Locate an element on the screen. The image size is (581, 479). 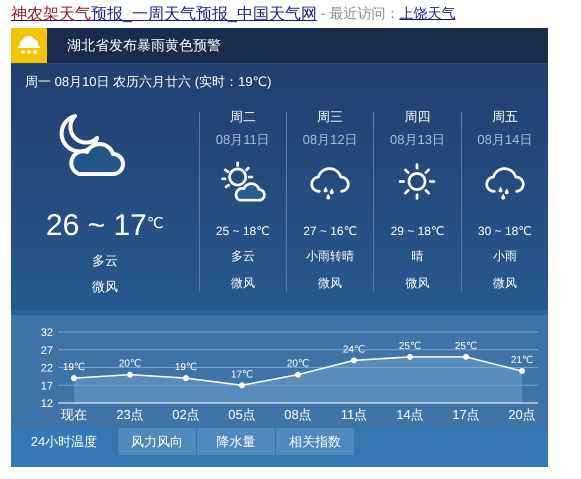
y-tick-label: 32 is located at coordinates (46, 333).